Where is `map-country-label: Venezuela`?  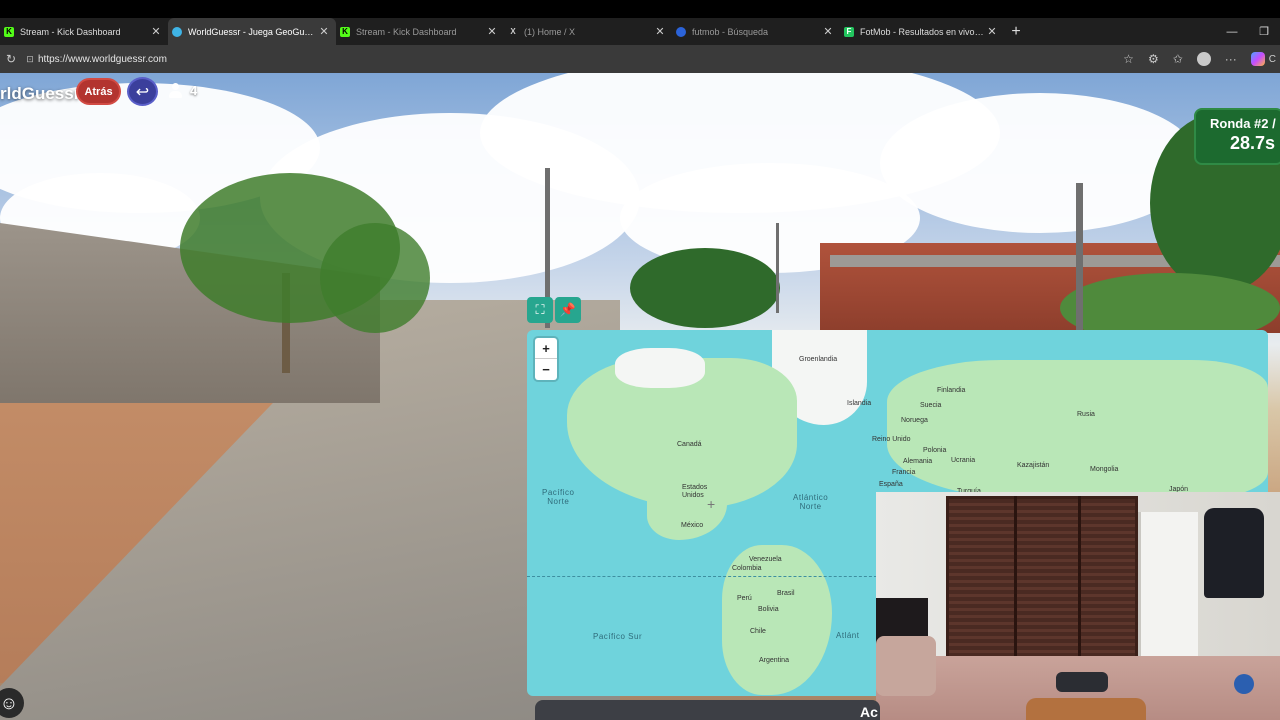 map-country-label: Venezuela is located at coordinates (765, 559).